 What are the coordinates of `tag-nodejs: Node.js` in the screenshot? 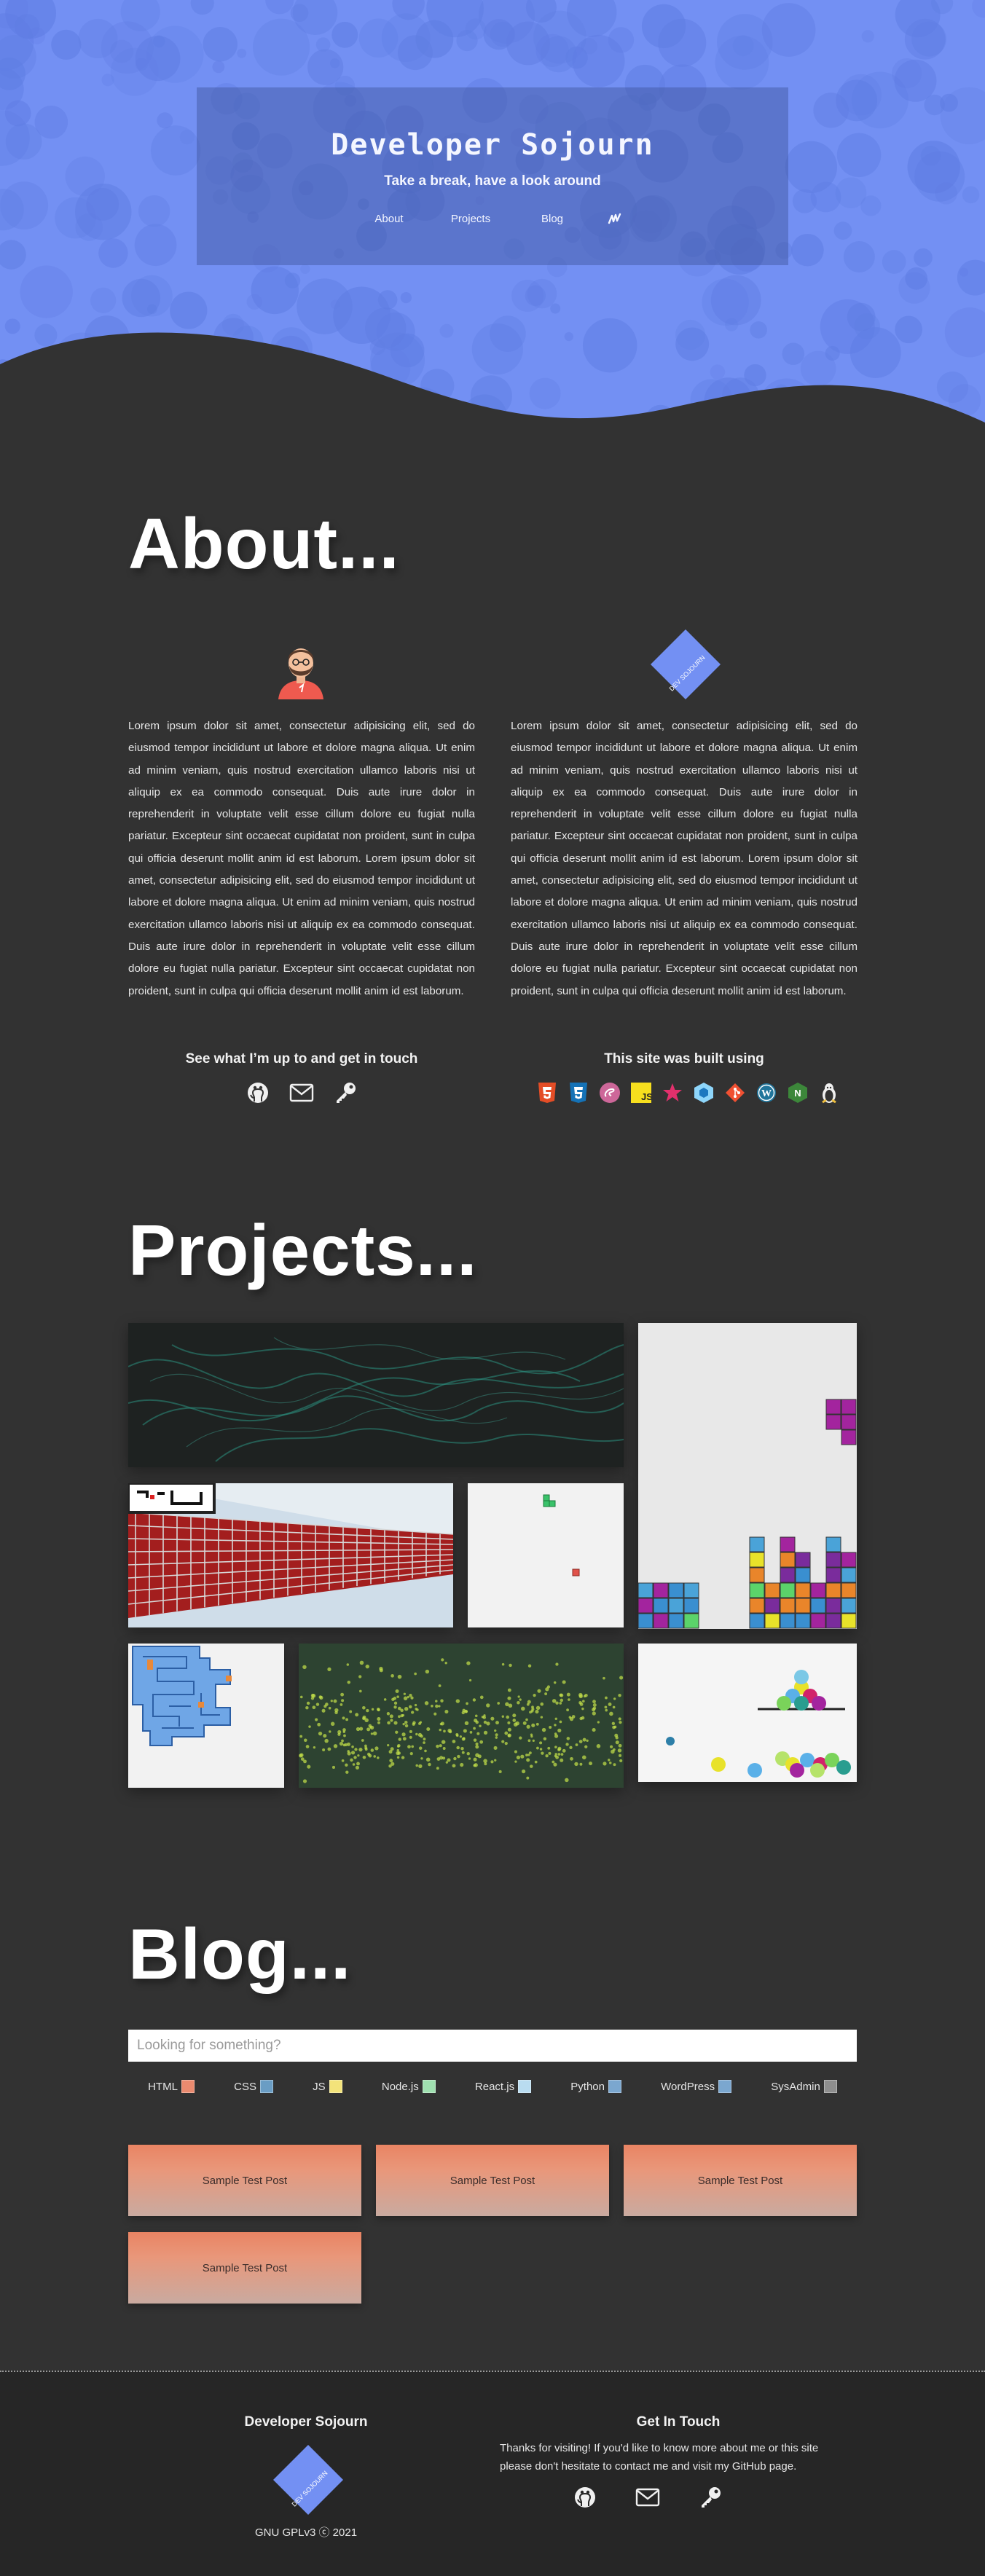 It's located at (409, 2086).